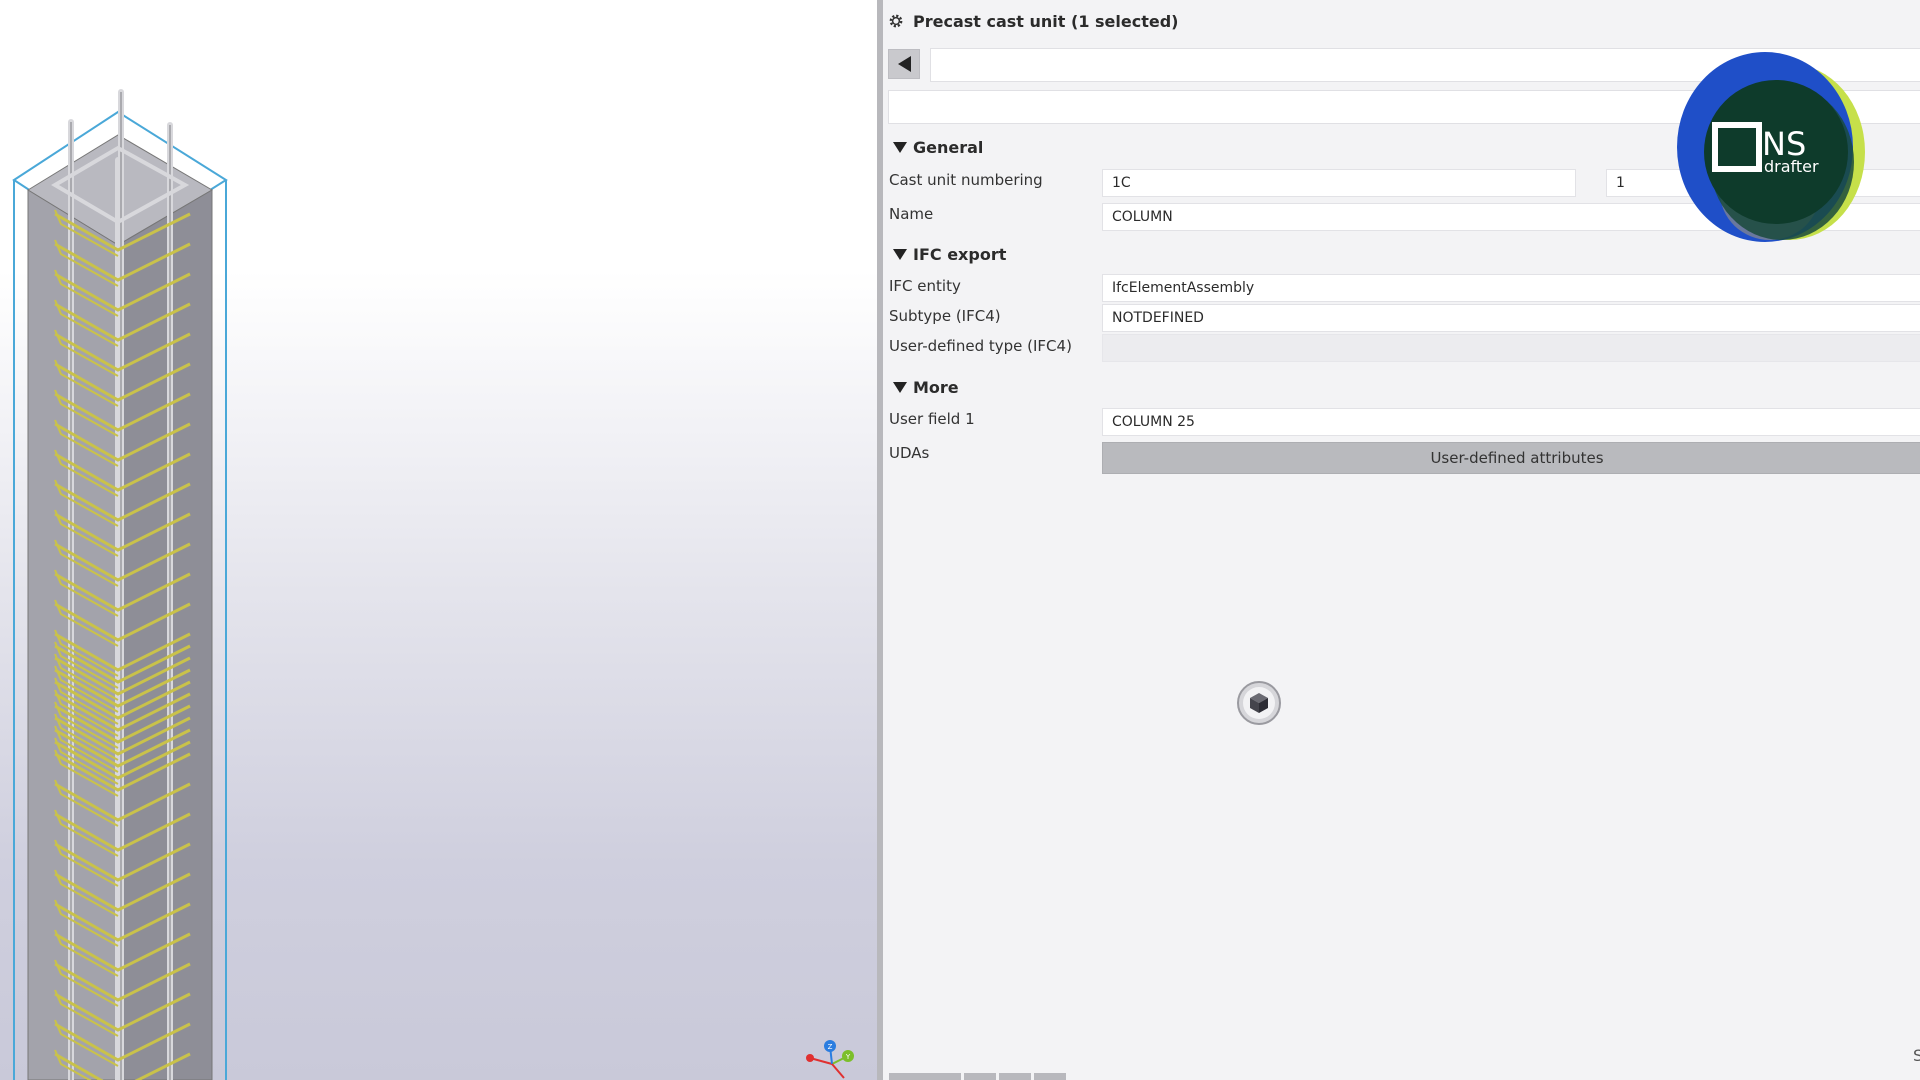  I want to click on truncated-label: S, so click(1916, 1055).